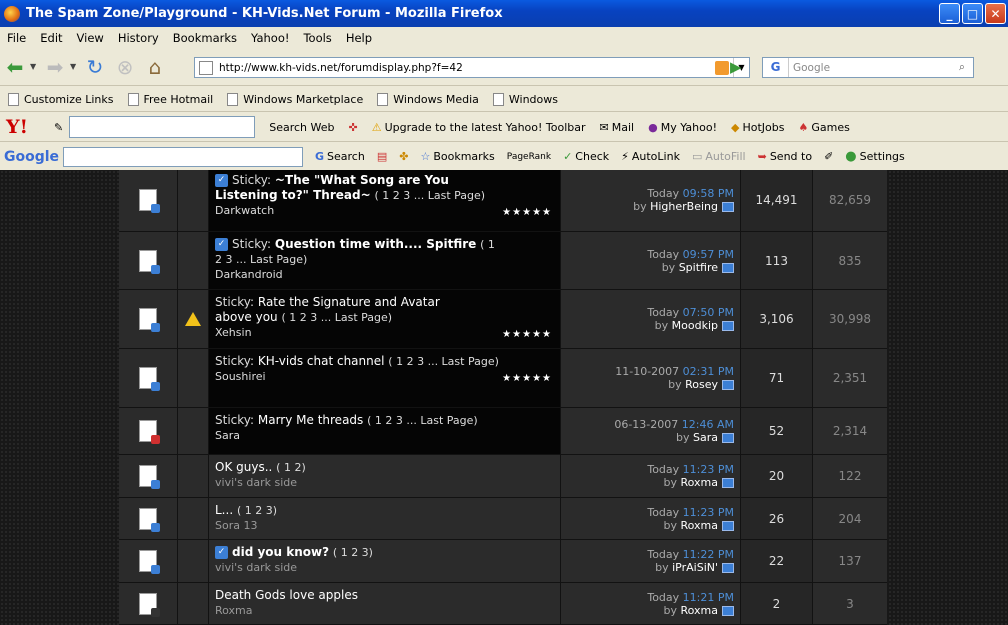  What do you see at coordinates (525, 99) in the screenshot?
I see `bookmark-windows: Windows` at bounding box center [525, 99].